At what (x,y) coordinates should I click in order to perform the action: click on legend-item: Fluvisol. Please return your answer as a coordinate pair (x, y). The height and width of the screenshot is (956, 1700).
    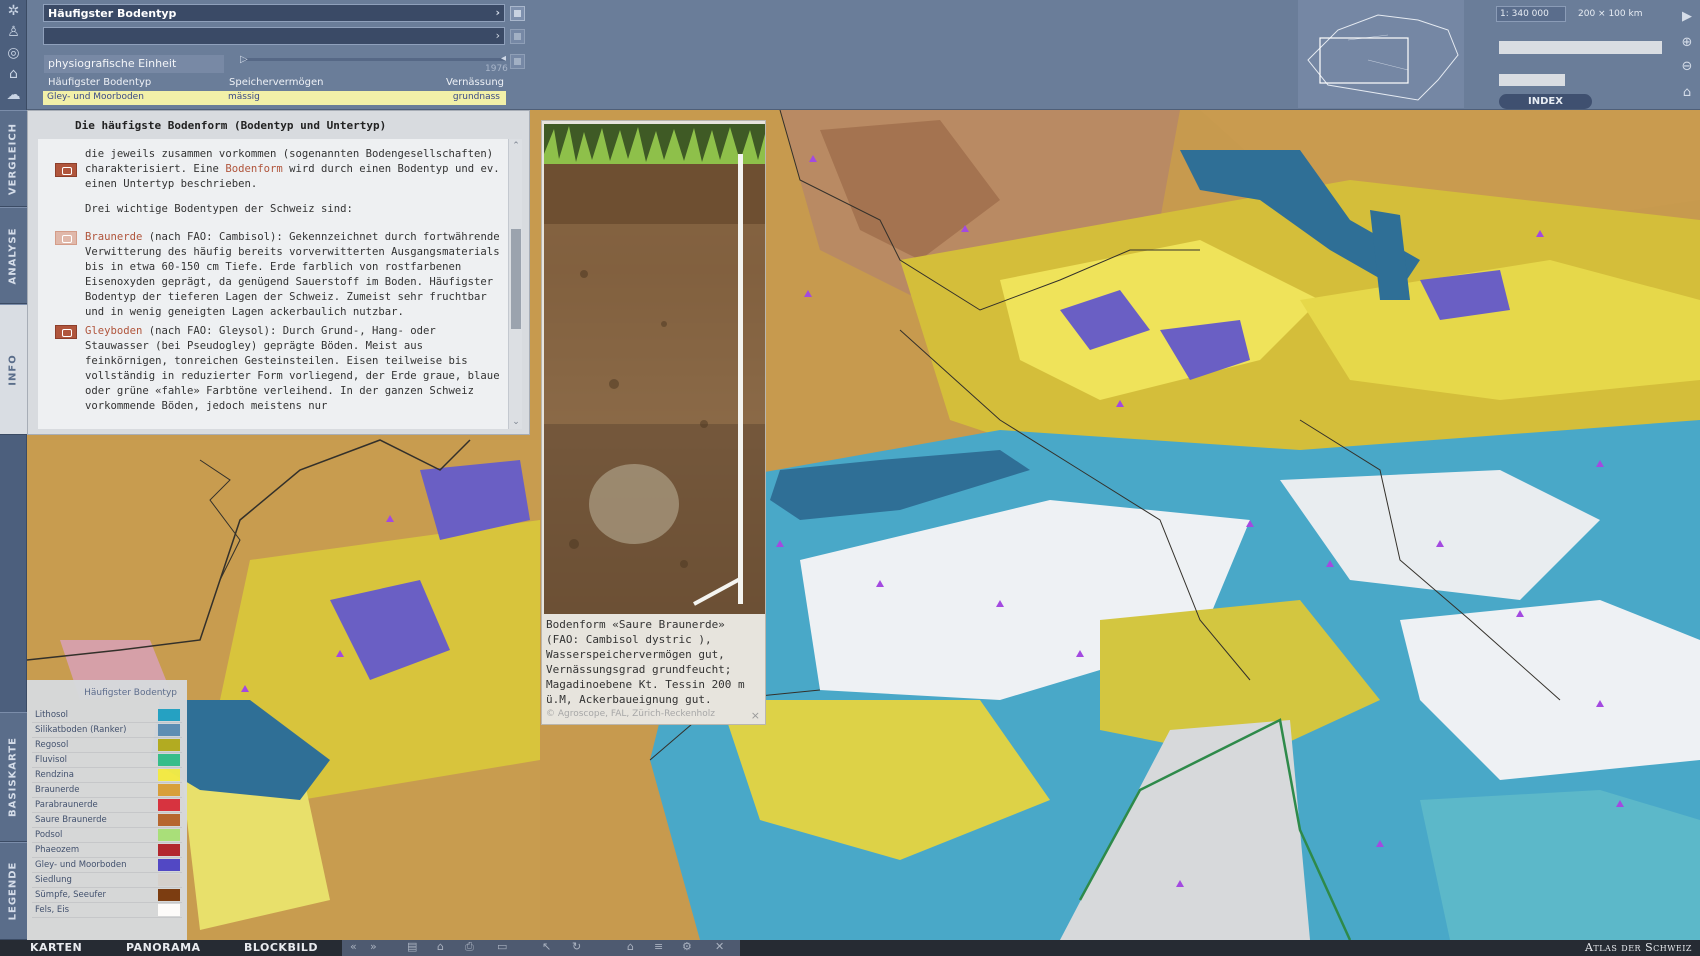
    Looking at the image, I should click on (107, 760).